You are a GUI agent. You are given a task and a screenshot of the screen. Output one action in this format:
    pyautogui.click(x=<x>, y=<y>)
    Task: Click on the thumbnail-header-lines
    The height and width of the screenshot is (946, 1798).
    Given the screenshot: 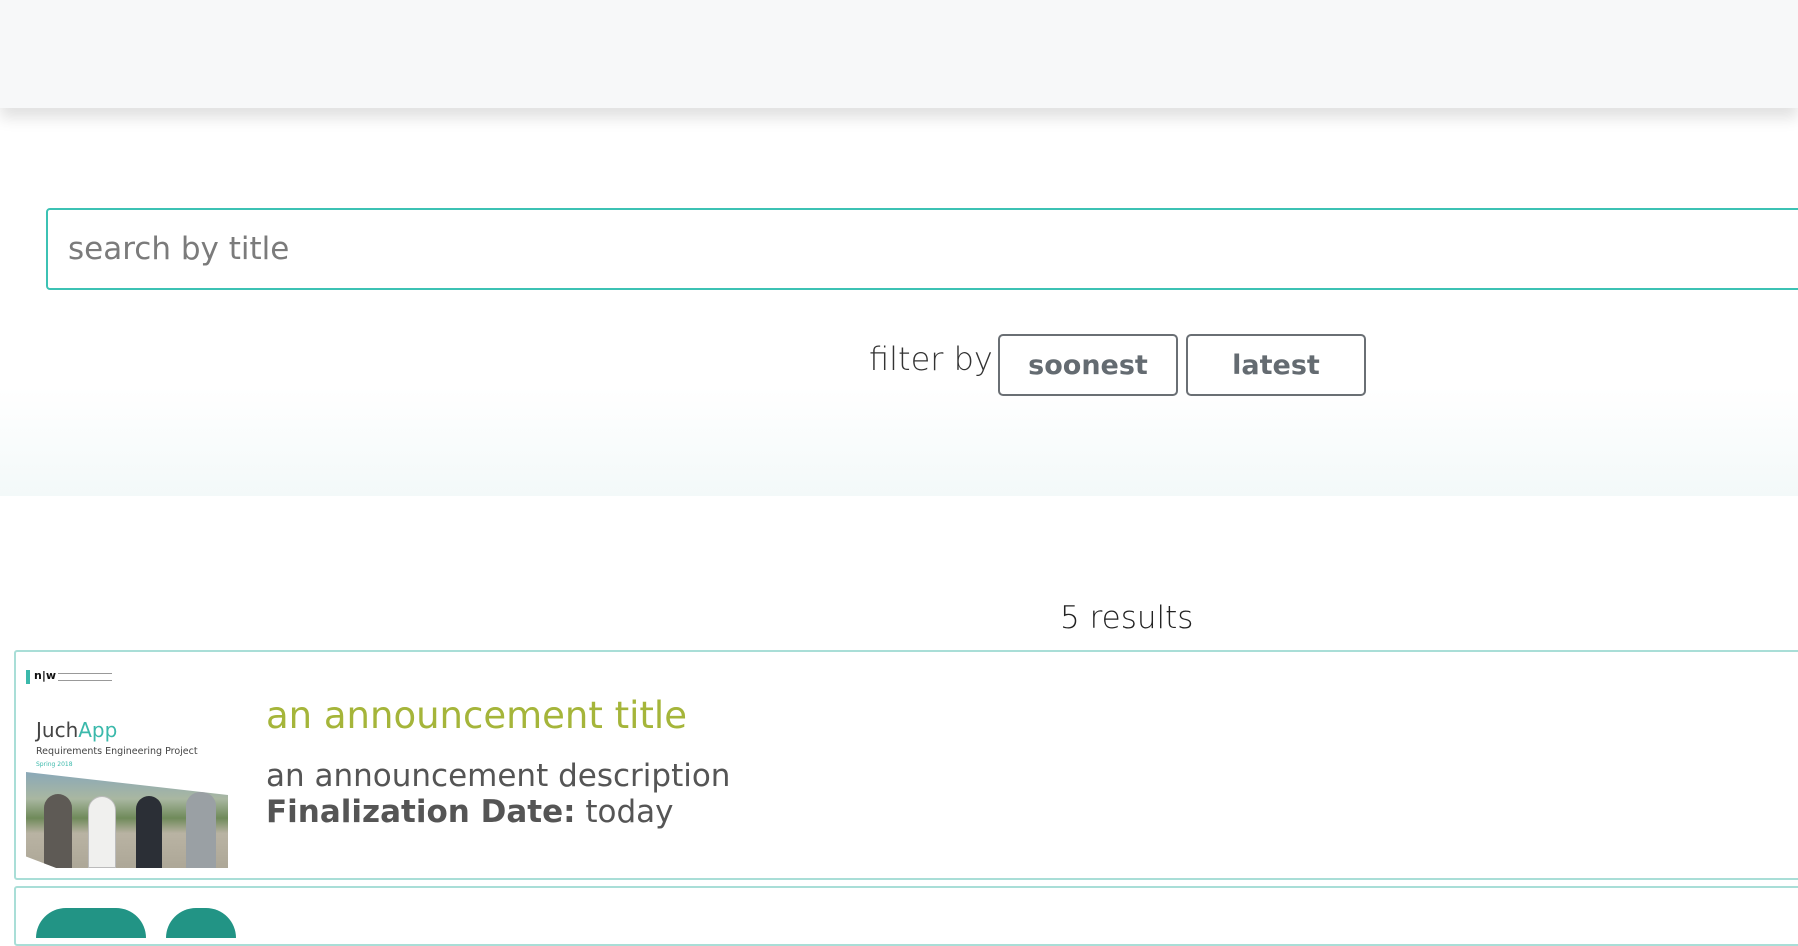 What is the action you would take?
    pyautogui.click(x=85, y=677)
    